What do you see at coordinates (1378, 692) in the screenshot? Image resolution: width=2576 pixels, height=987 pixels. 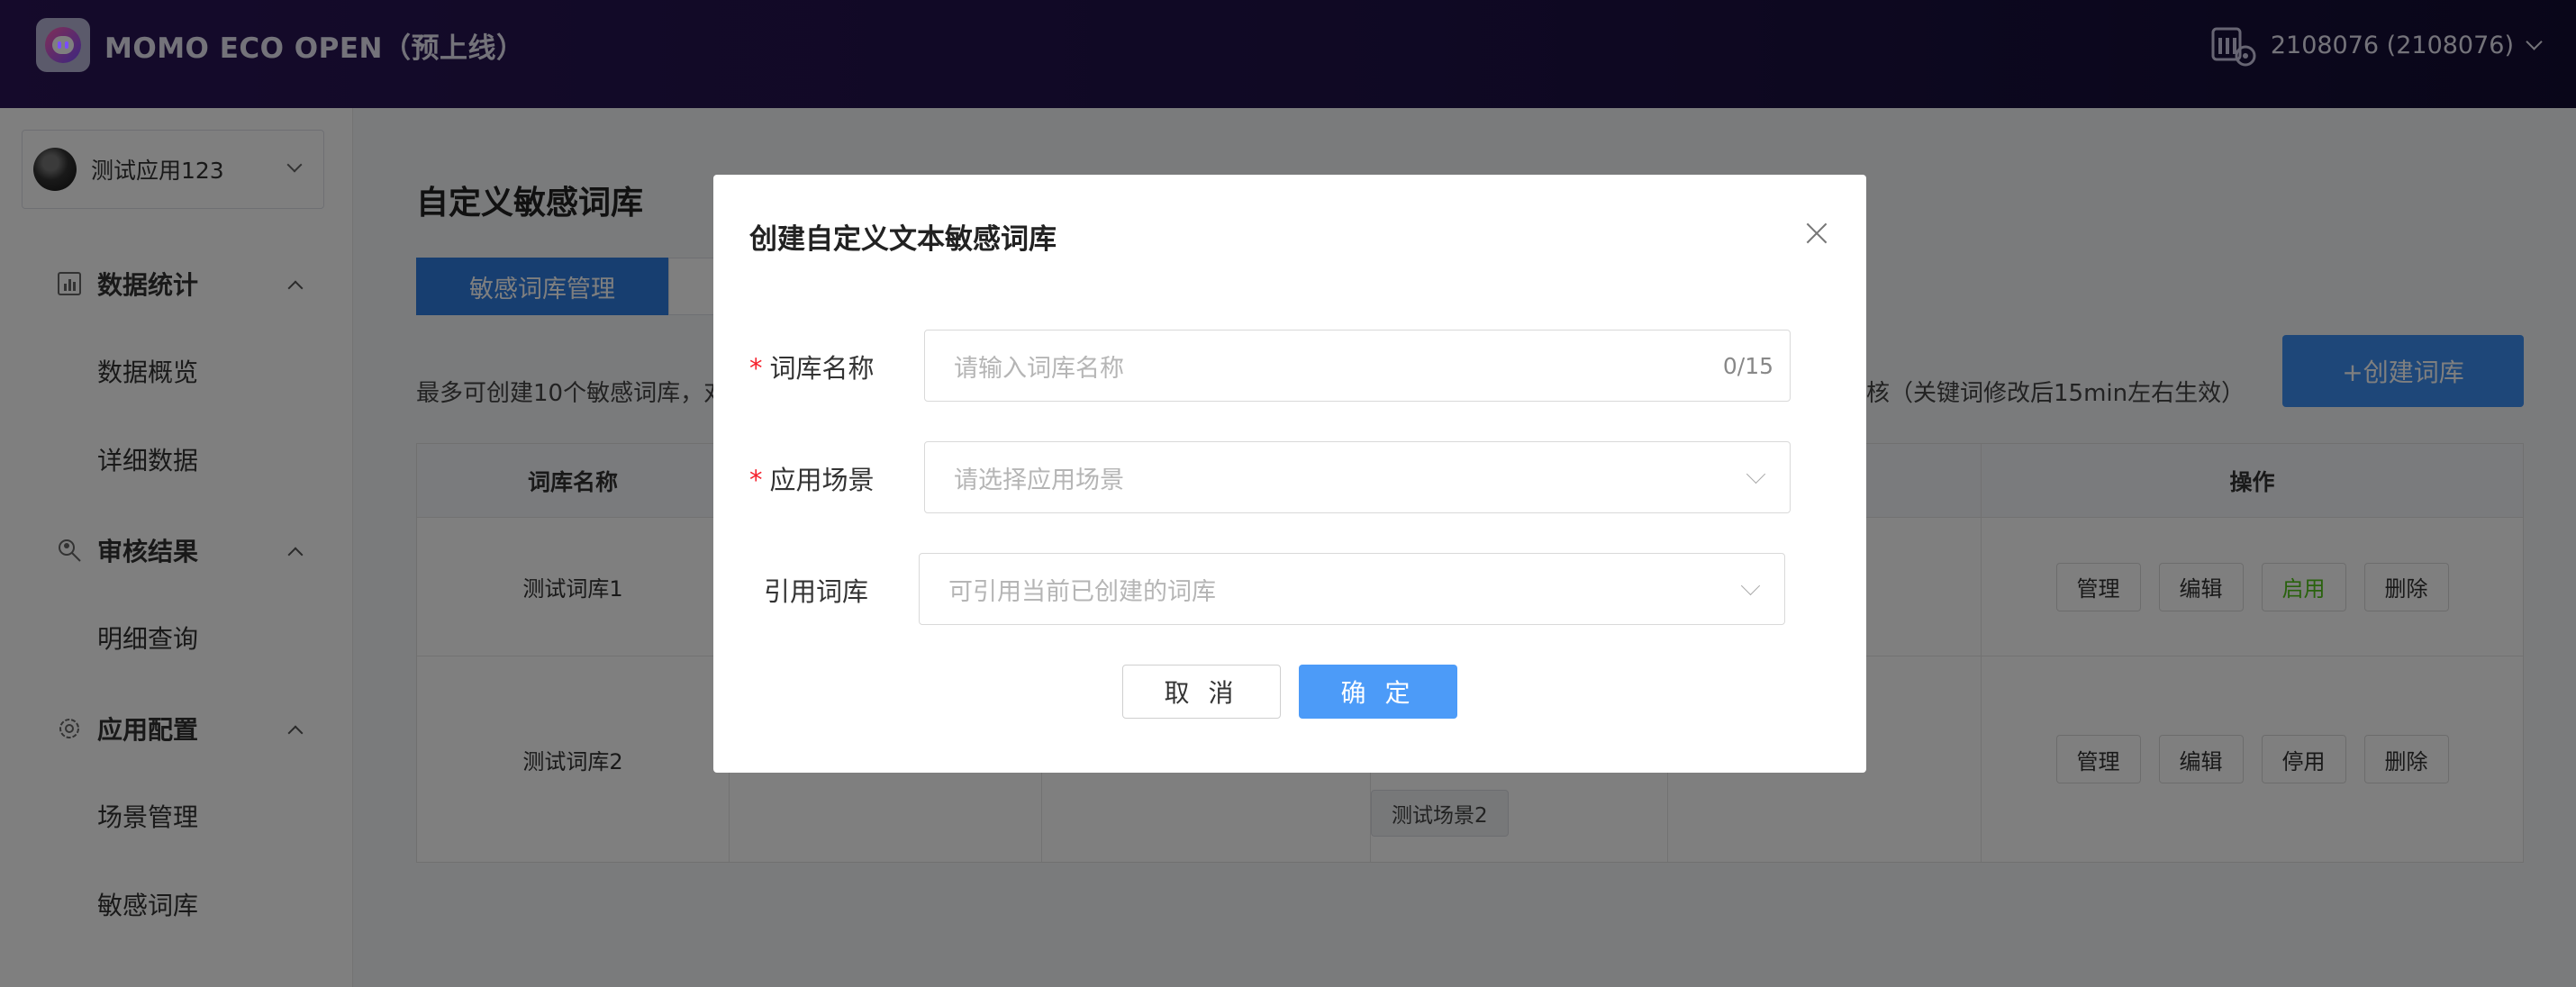 I see `confirm-button: 确 定` at bounding box center [1378, 692].